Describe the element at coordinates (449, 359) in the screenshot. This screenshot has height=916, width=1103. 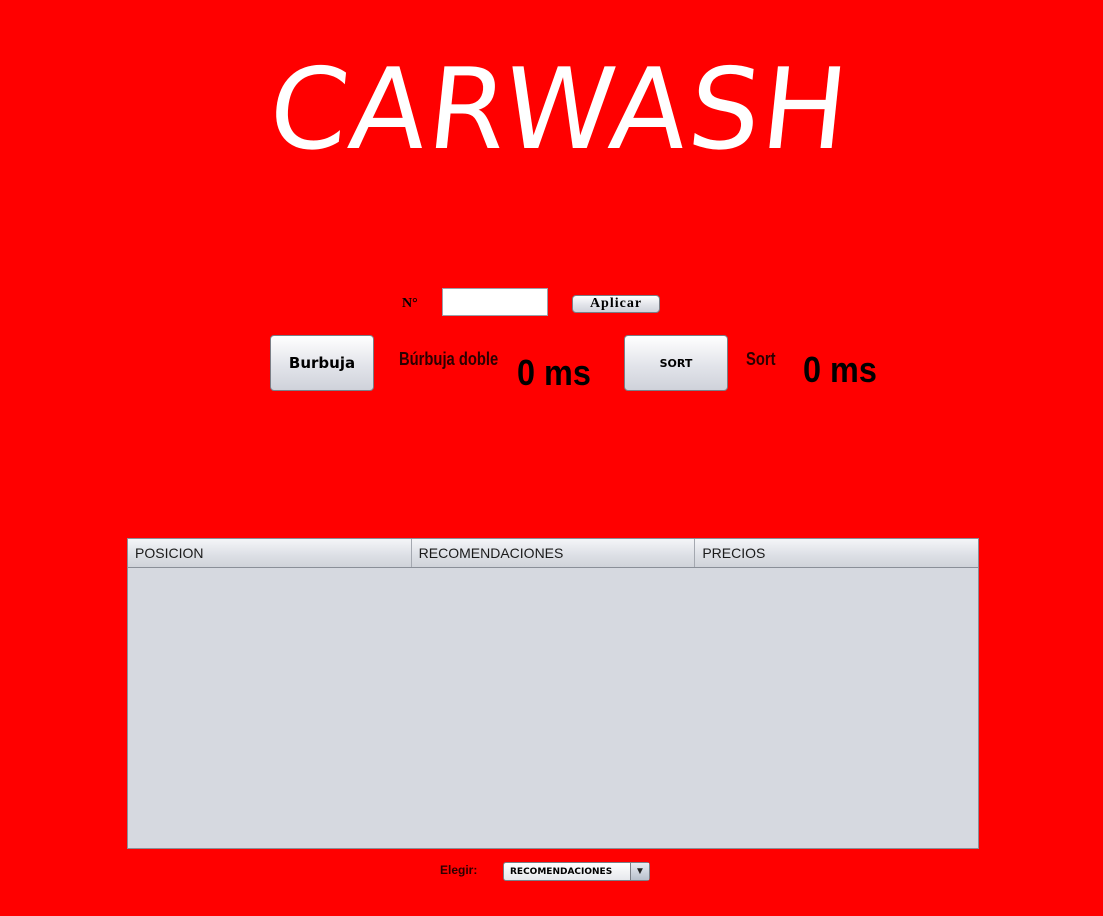
I see `burbuja-doble-label: Búrbuja doble` at that location.